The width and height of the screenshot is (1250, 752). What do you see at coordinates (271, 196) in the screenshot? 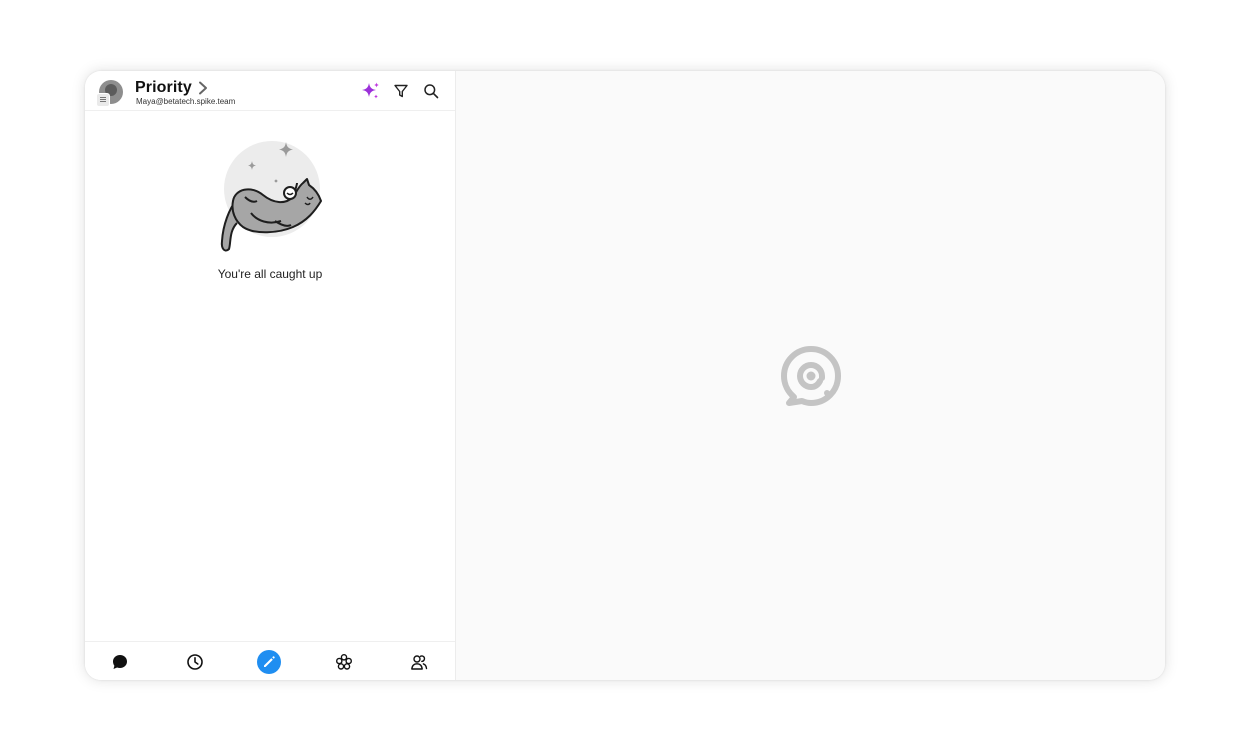
I see `sleeping-cat-illustration` at bounding box center [271, 196].